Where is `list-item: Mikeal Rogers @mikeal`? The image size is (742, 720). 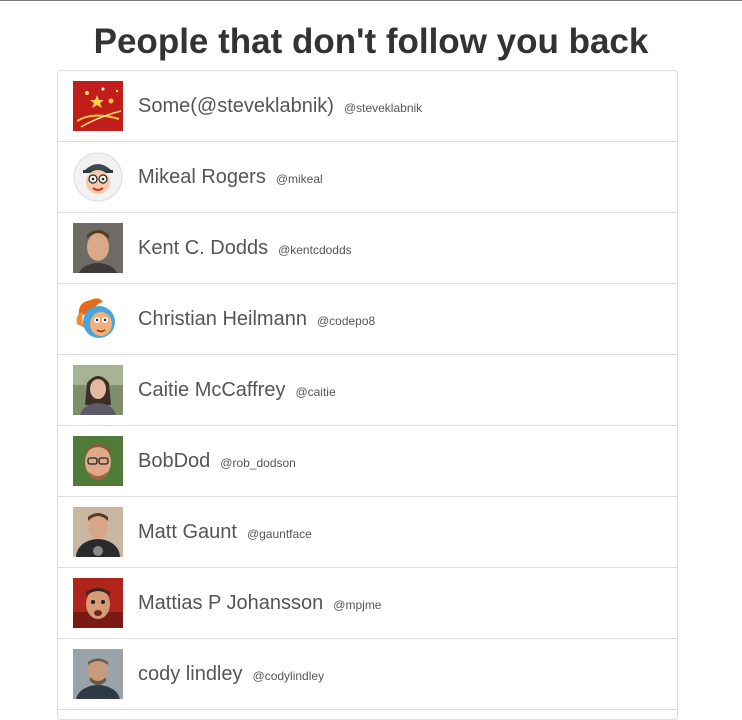
list-item: Mikeal Rogers @mikeal is located at coordinates (367, 177).